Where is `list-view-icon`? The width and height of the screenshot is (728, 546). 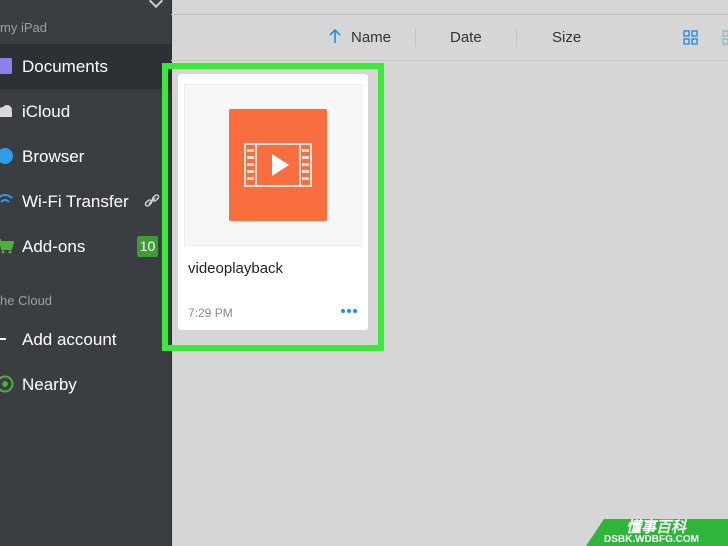
list-view-icon is located at coordinates (724, 37).